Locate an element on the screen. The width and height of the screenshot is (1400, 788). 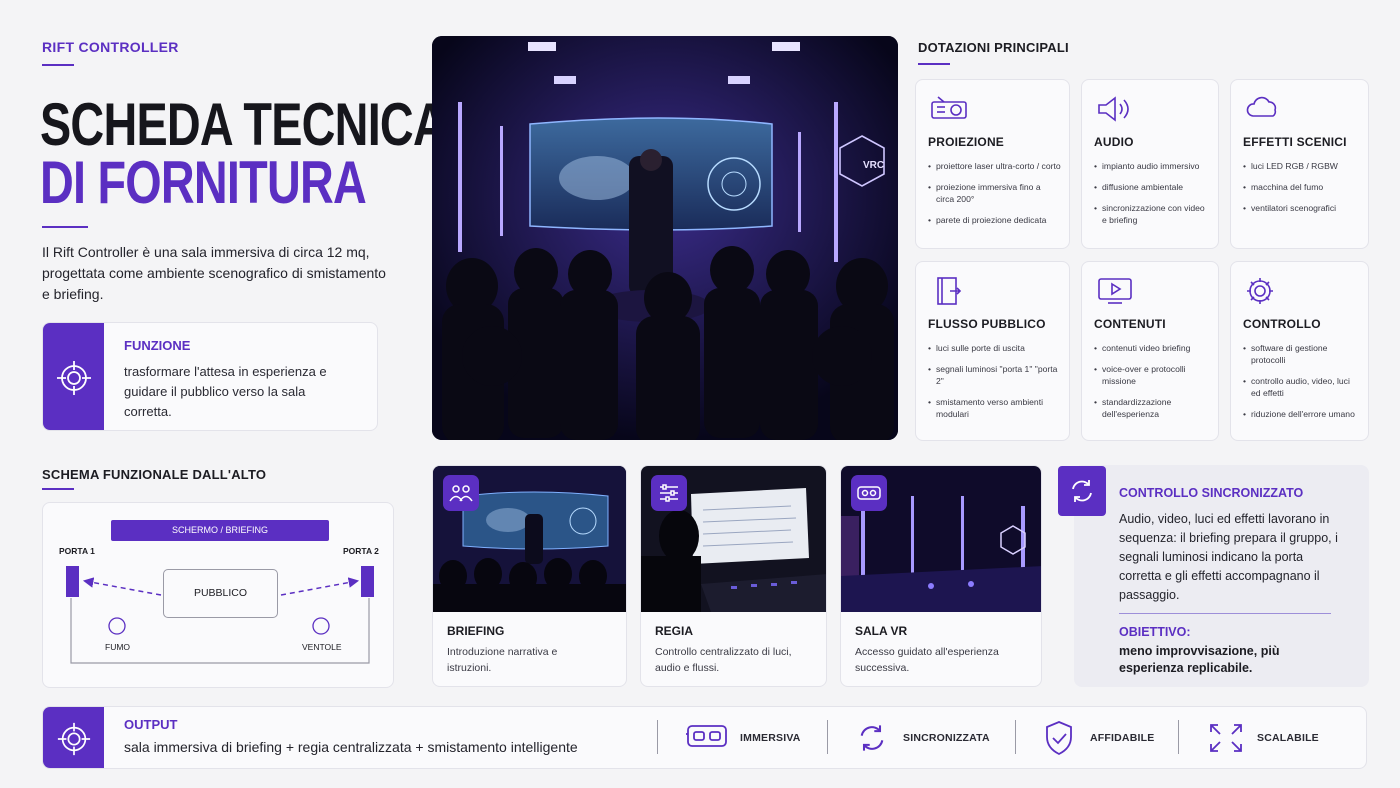
people-icon-badge is located at coordinates (461, 493).